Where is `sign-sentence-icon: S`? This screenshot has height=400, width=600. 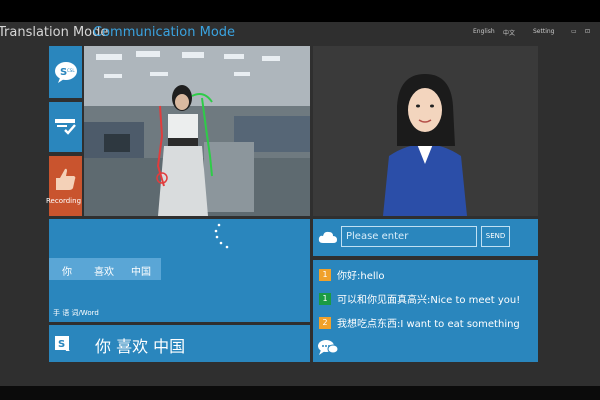
sign-sentence-icon: S is located at coordinates (62, 343).